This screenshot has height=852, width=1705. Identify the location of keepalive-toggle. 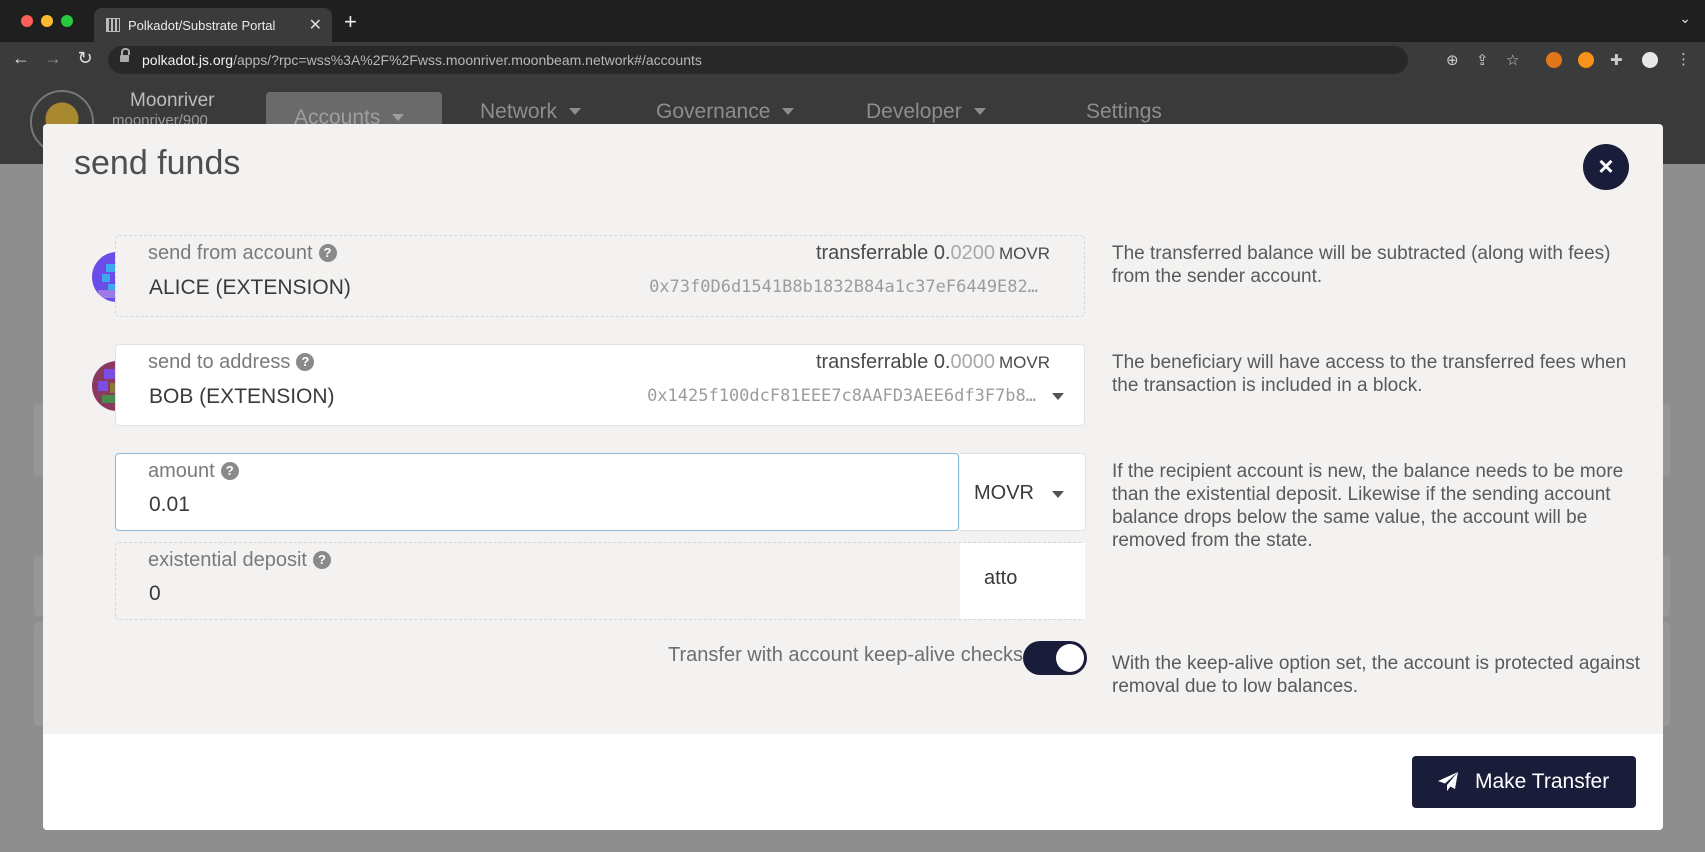
(1055, 658).